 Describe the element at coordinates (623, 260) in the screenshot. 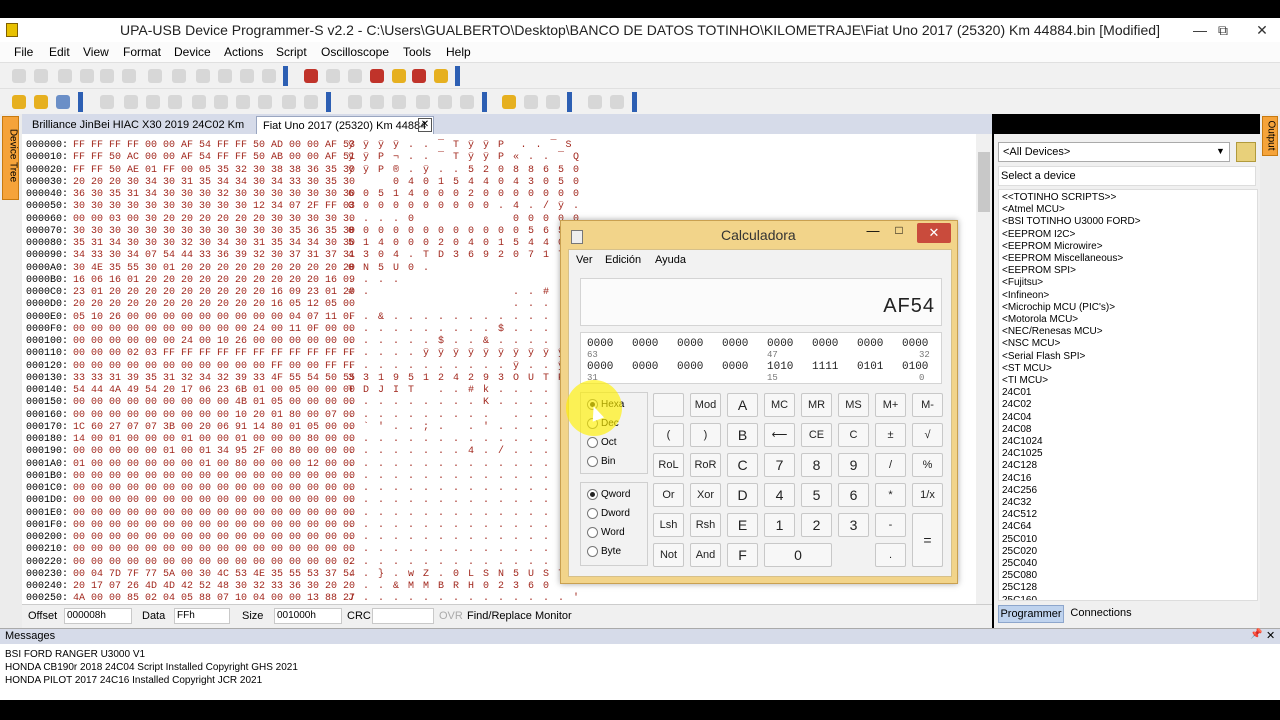

I see `calc-menu-edicion: Edición` at that location.